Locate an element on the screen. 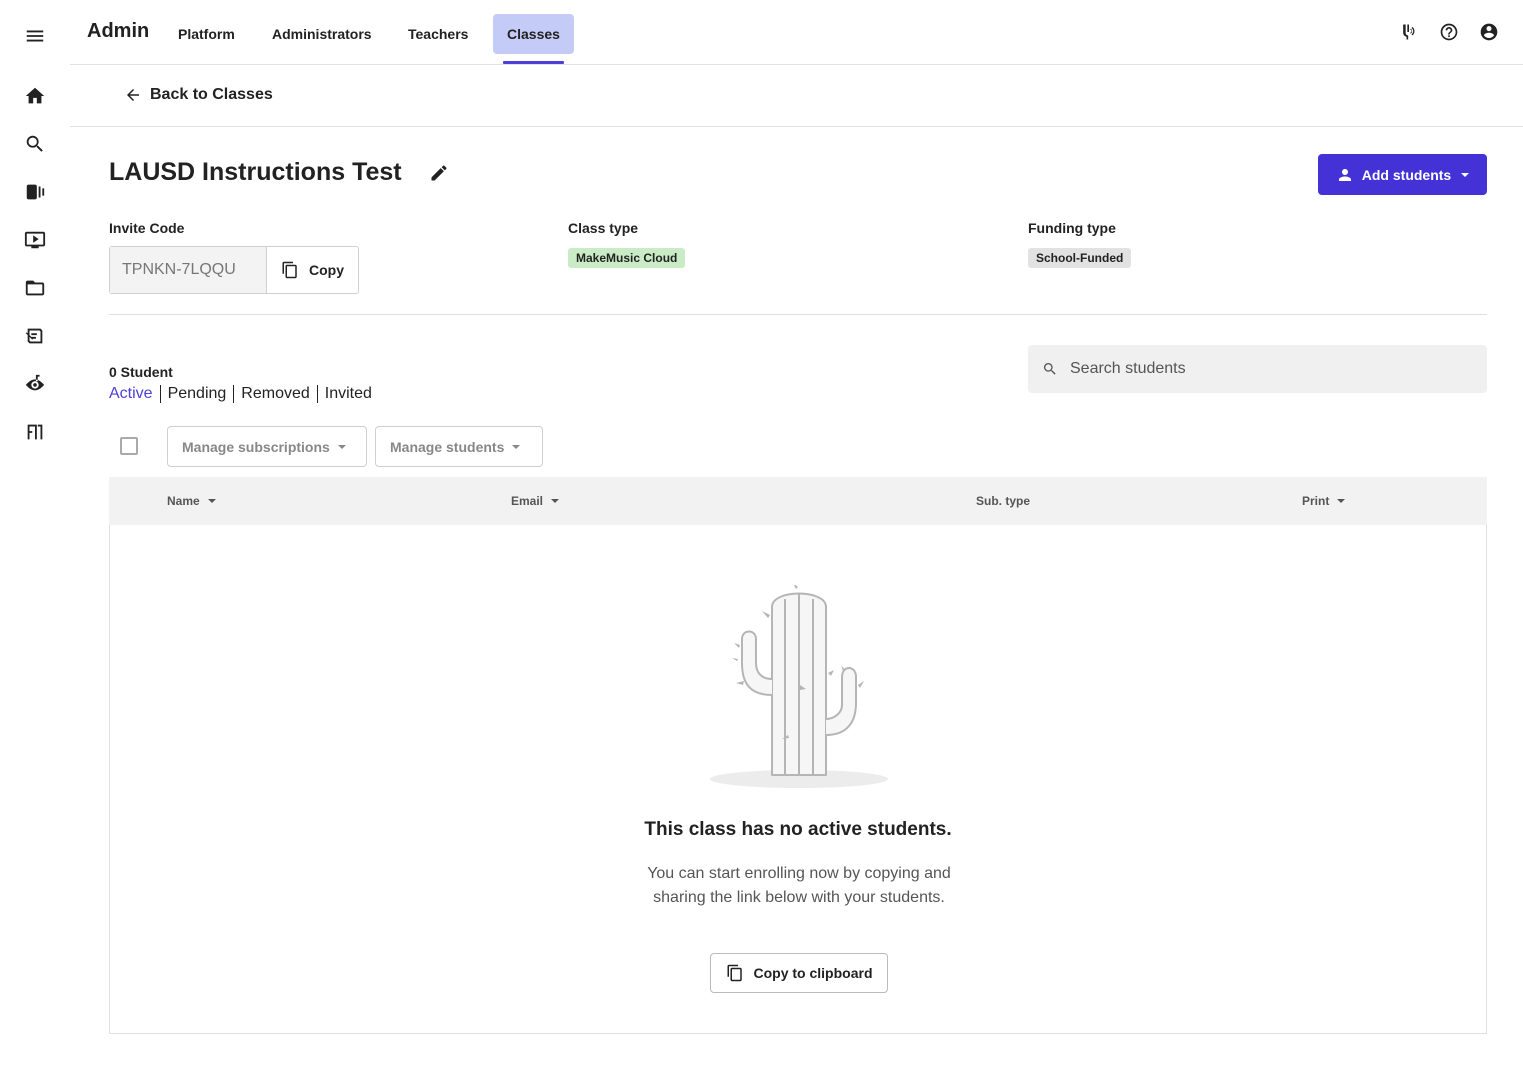 The image size is (1523, 1074). home-icon is located at coordinates (35, 96).